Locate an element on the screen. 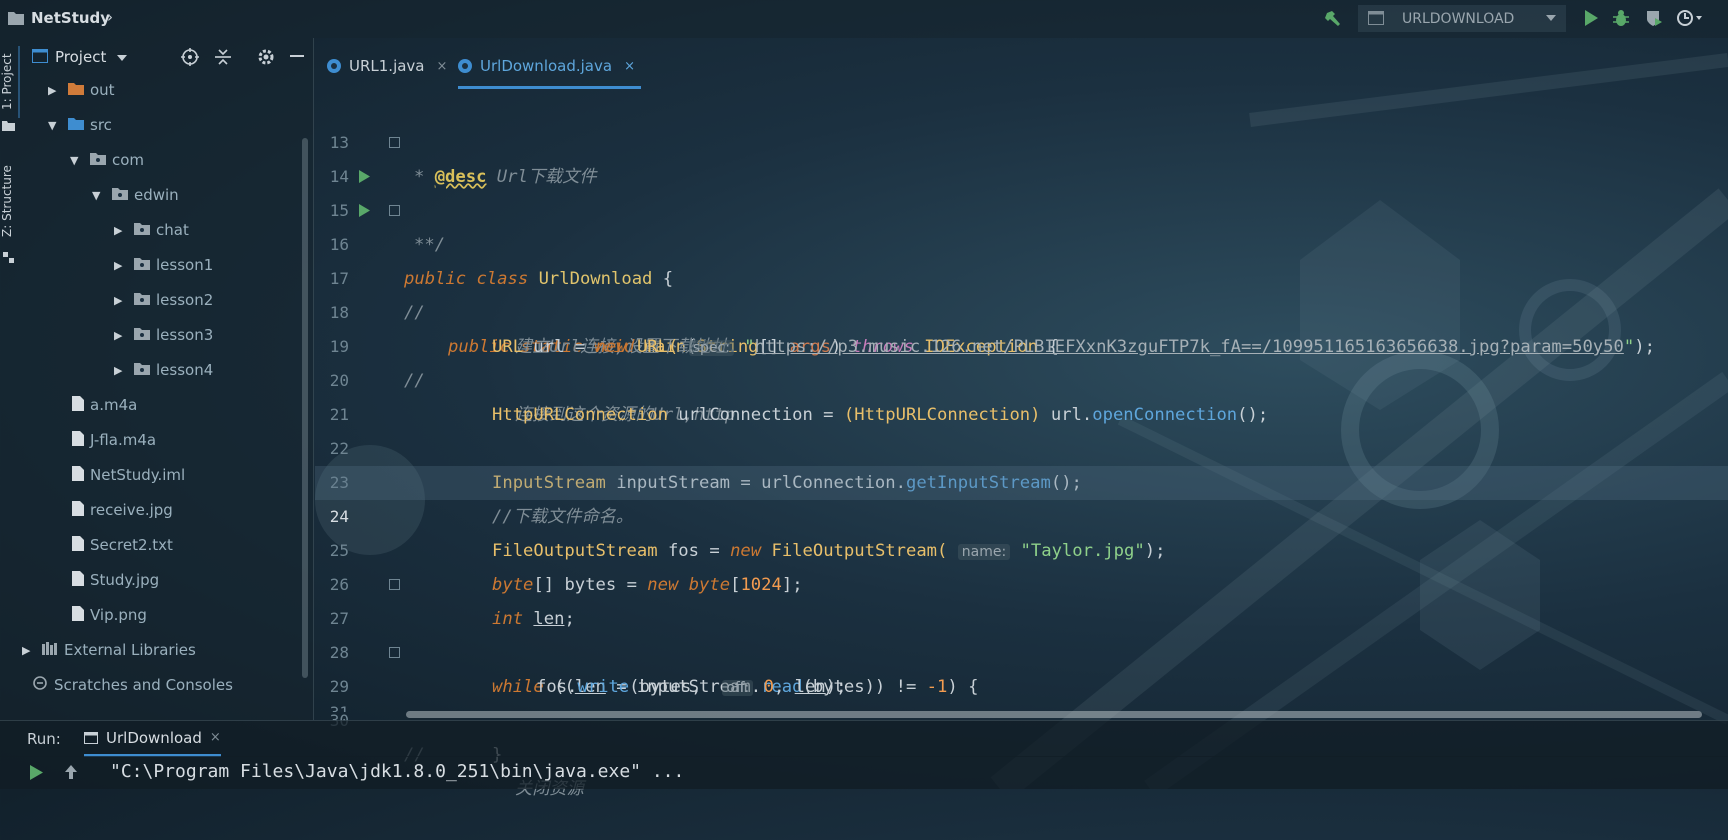 The width and height of the screenshot is (1728, 840). library-icon is located at coordinates (50, 650).